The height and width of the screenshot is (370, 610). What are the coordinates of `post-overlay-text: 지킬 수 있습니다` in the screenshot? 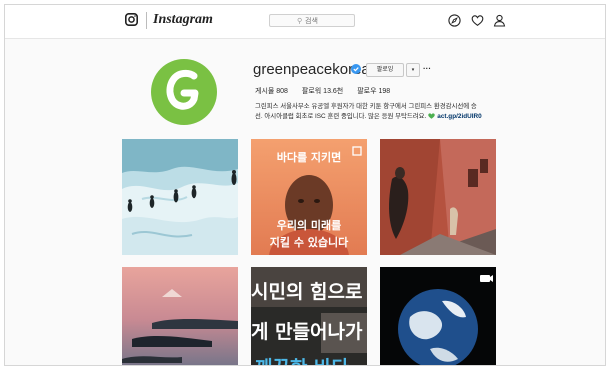 It's located at (309, 242).